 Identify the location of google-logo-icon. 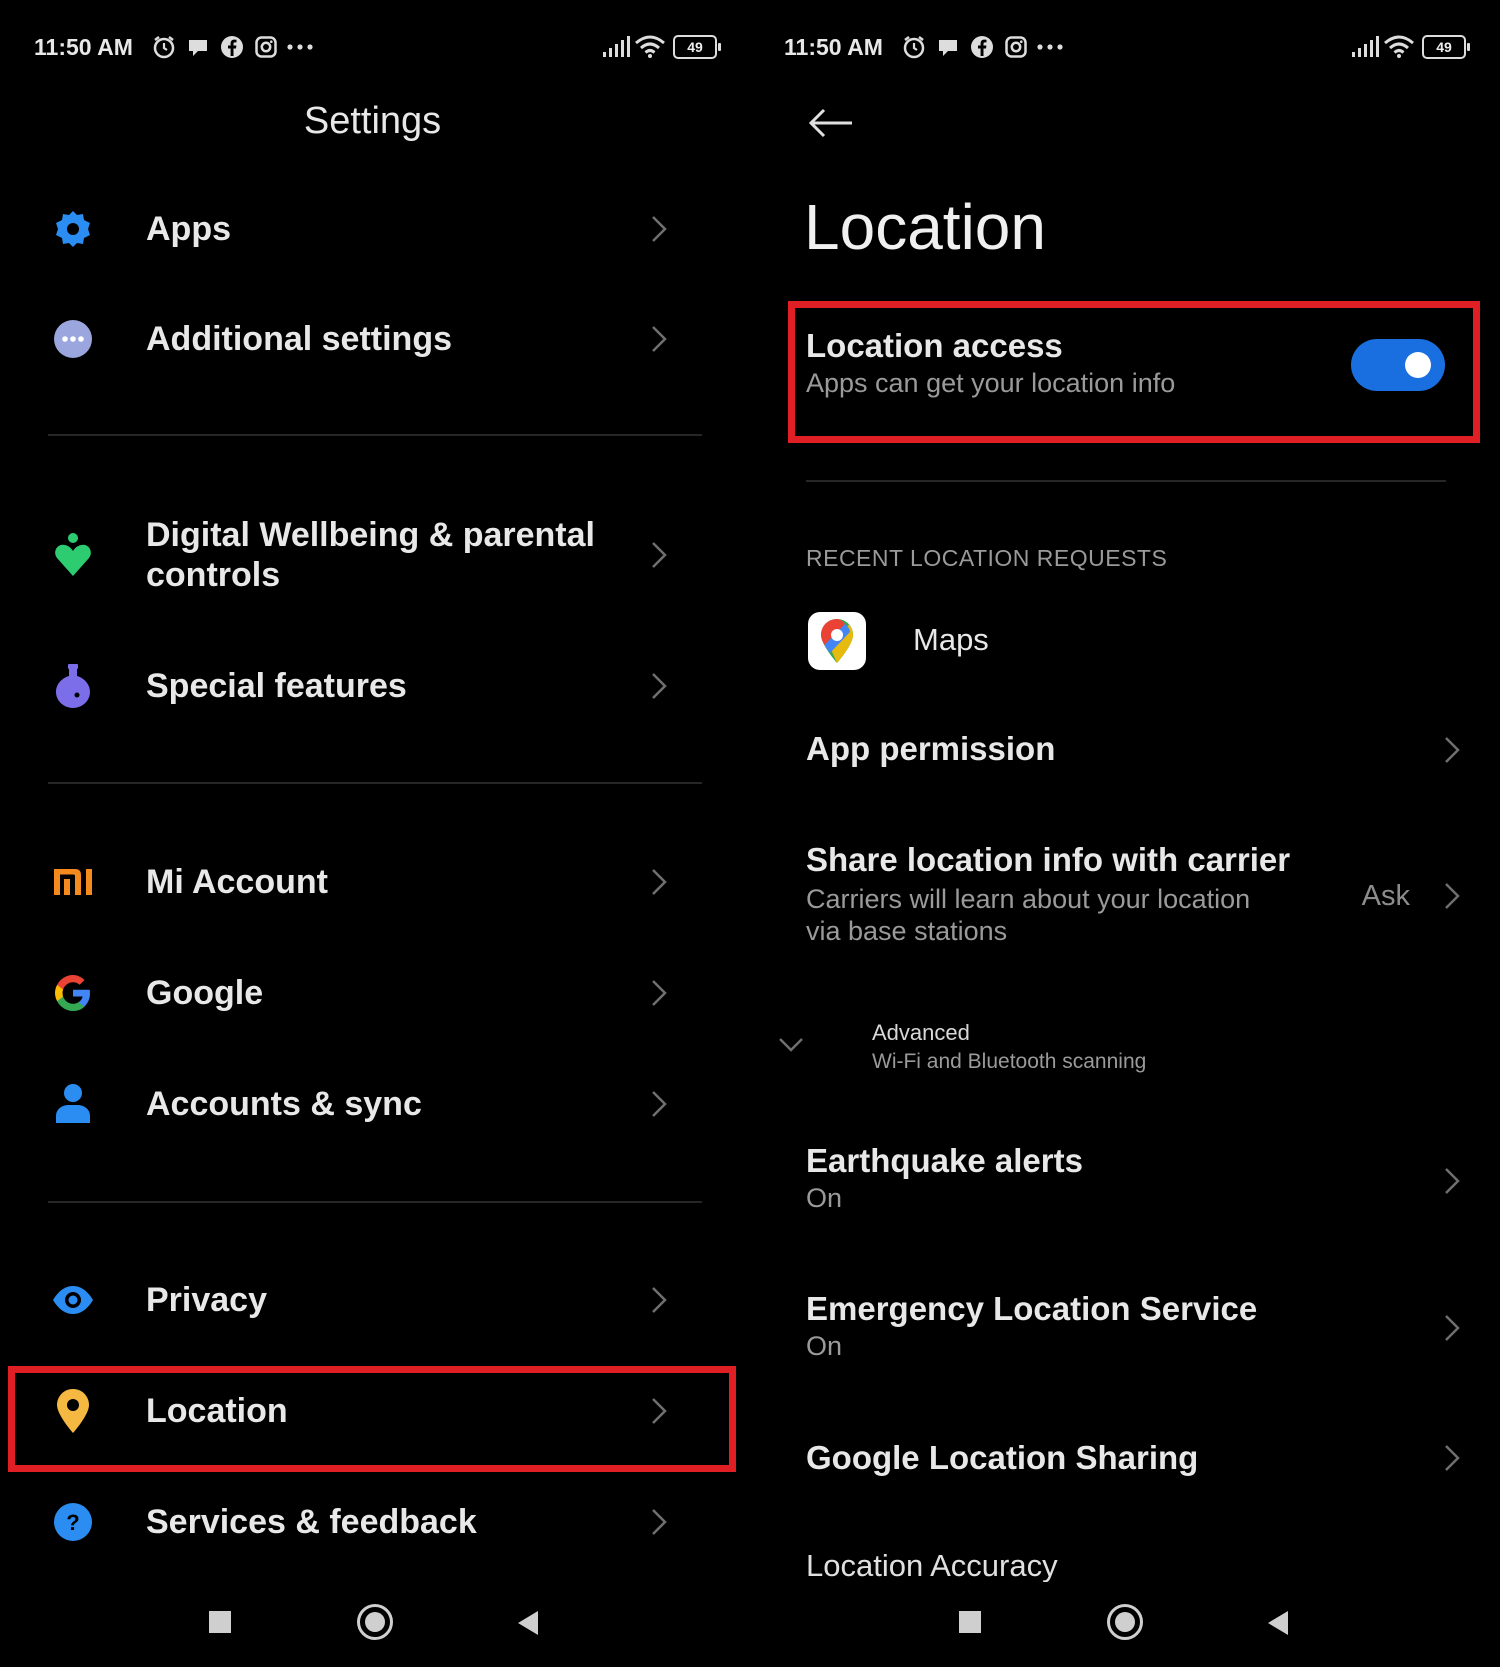
(73, 993).